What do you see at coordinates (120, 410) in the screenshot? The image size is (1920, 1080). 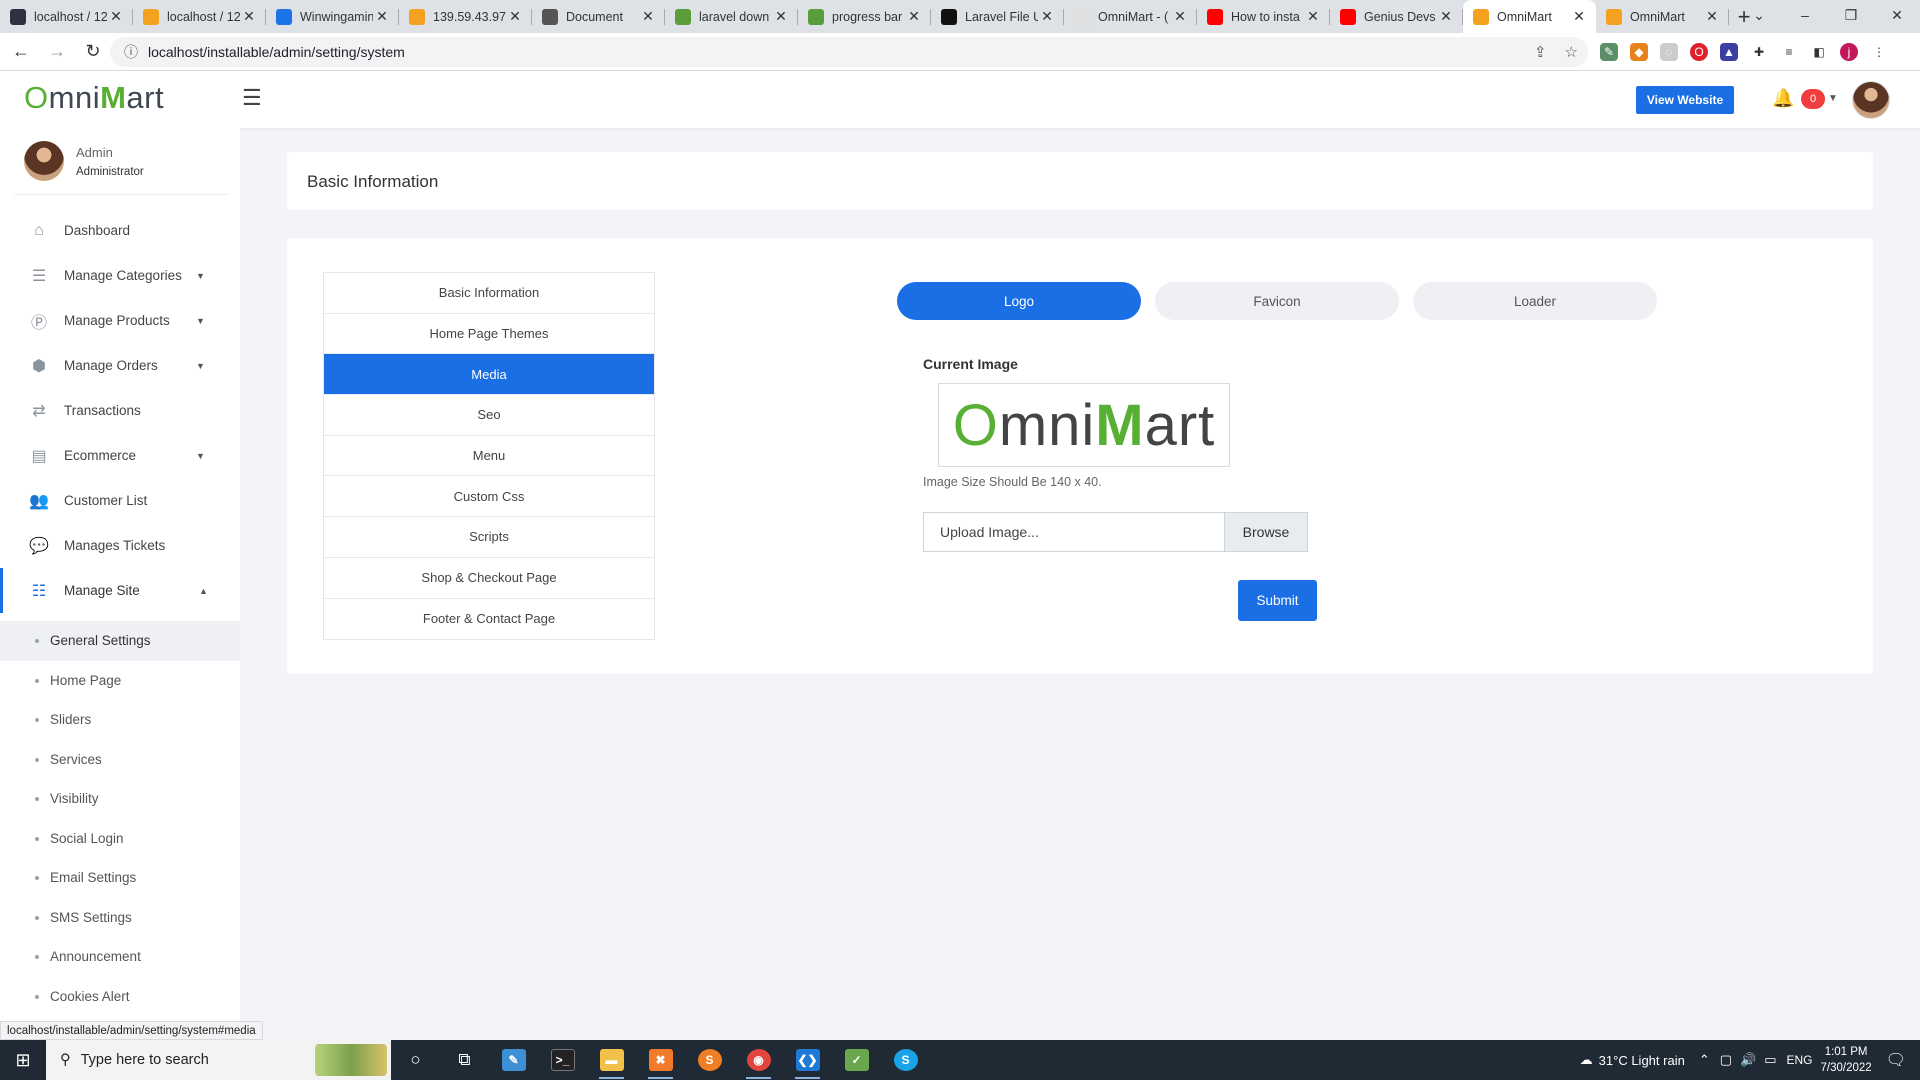 I see `sidebar-item: ⇄ Transactions` at bounding box center [120, 410].